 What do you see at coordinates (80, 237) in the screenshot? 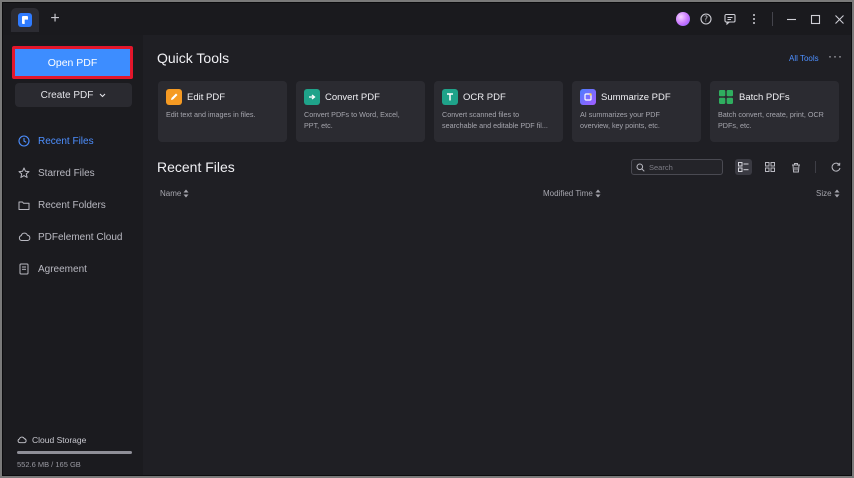
I see `sidebar-item-label: PDFelement Cloud` at bounding box center [80, 237].